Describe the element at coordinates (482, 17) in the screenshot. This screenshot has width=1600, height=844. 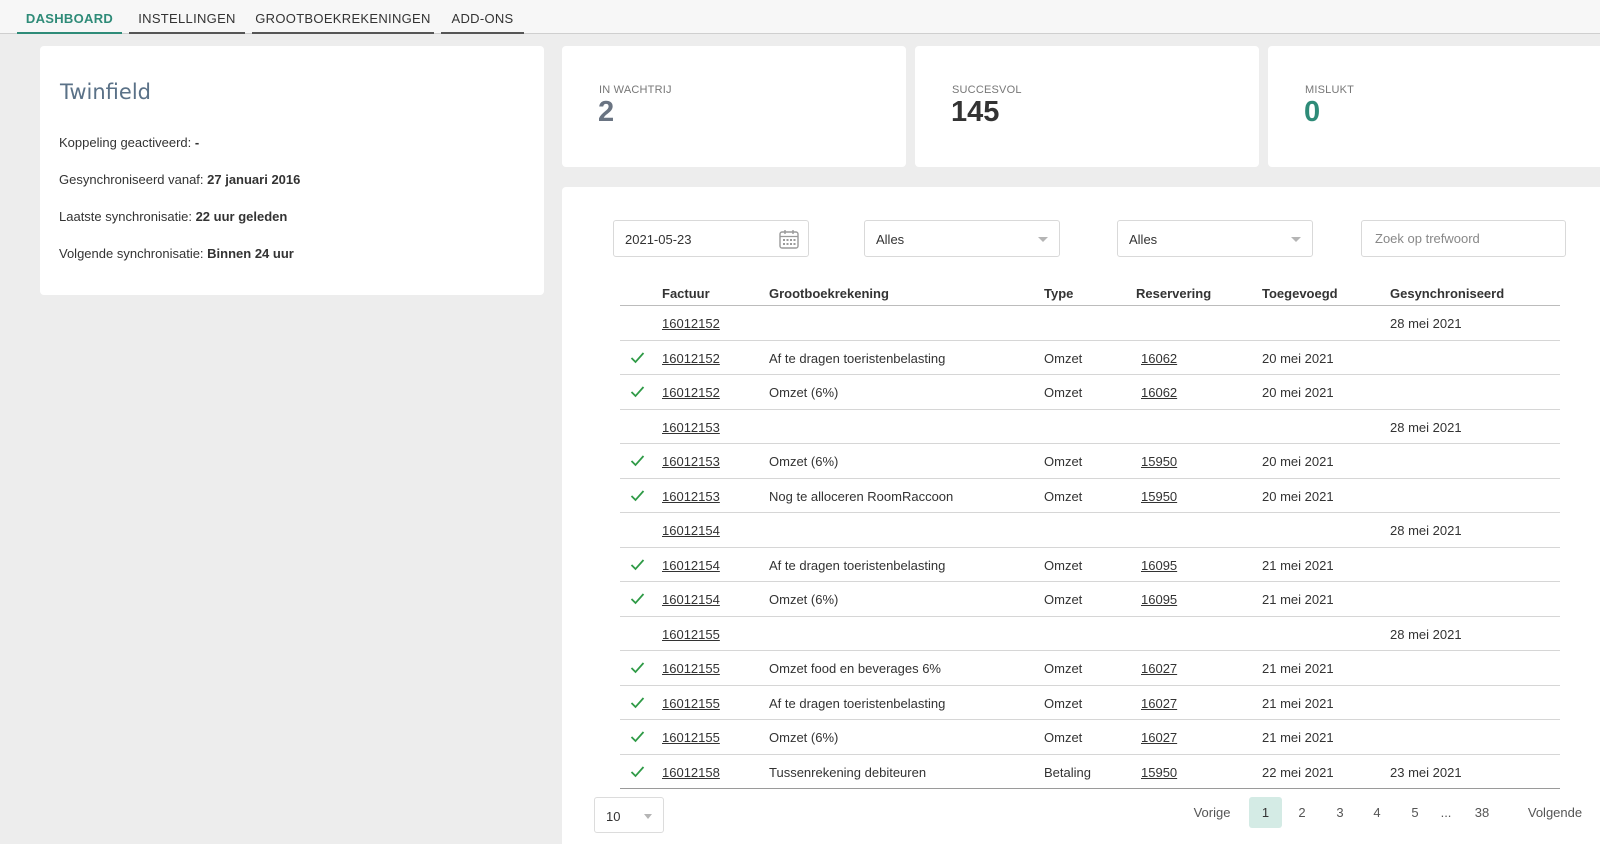
I see `tab-add-ons: ADD-ONS` at that location.